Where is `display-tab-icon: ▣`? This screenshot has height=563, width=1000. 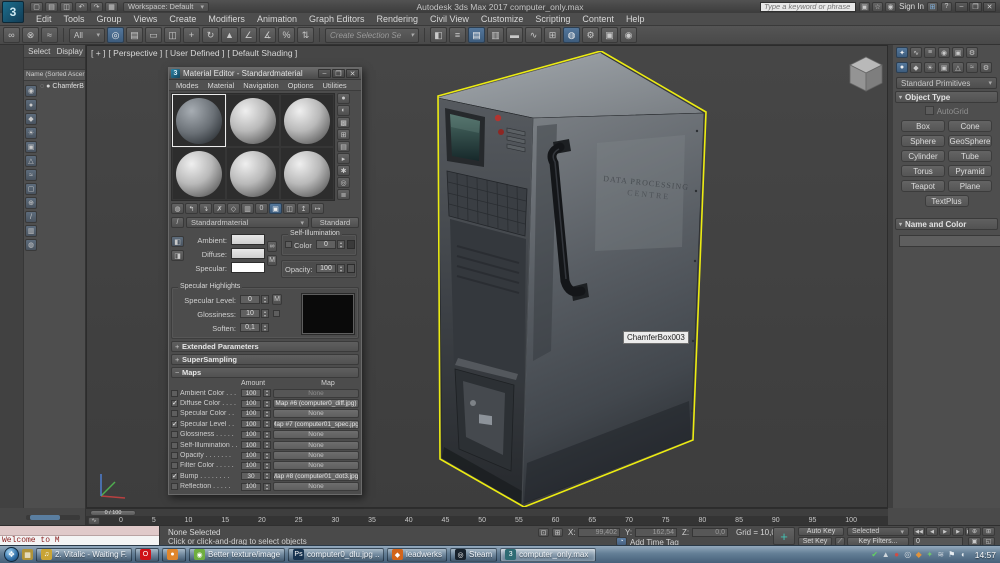 display-tab-icon: ▣ is located at coordinates (958, 52).